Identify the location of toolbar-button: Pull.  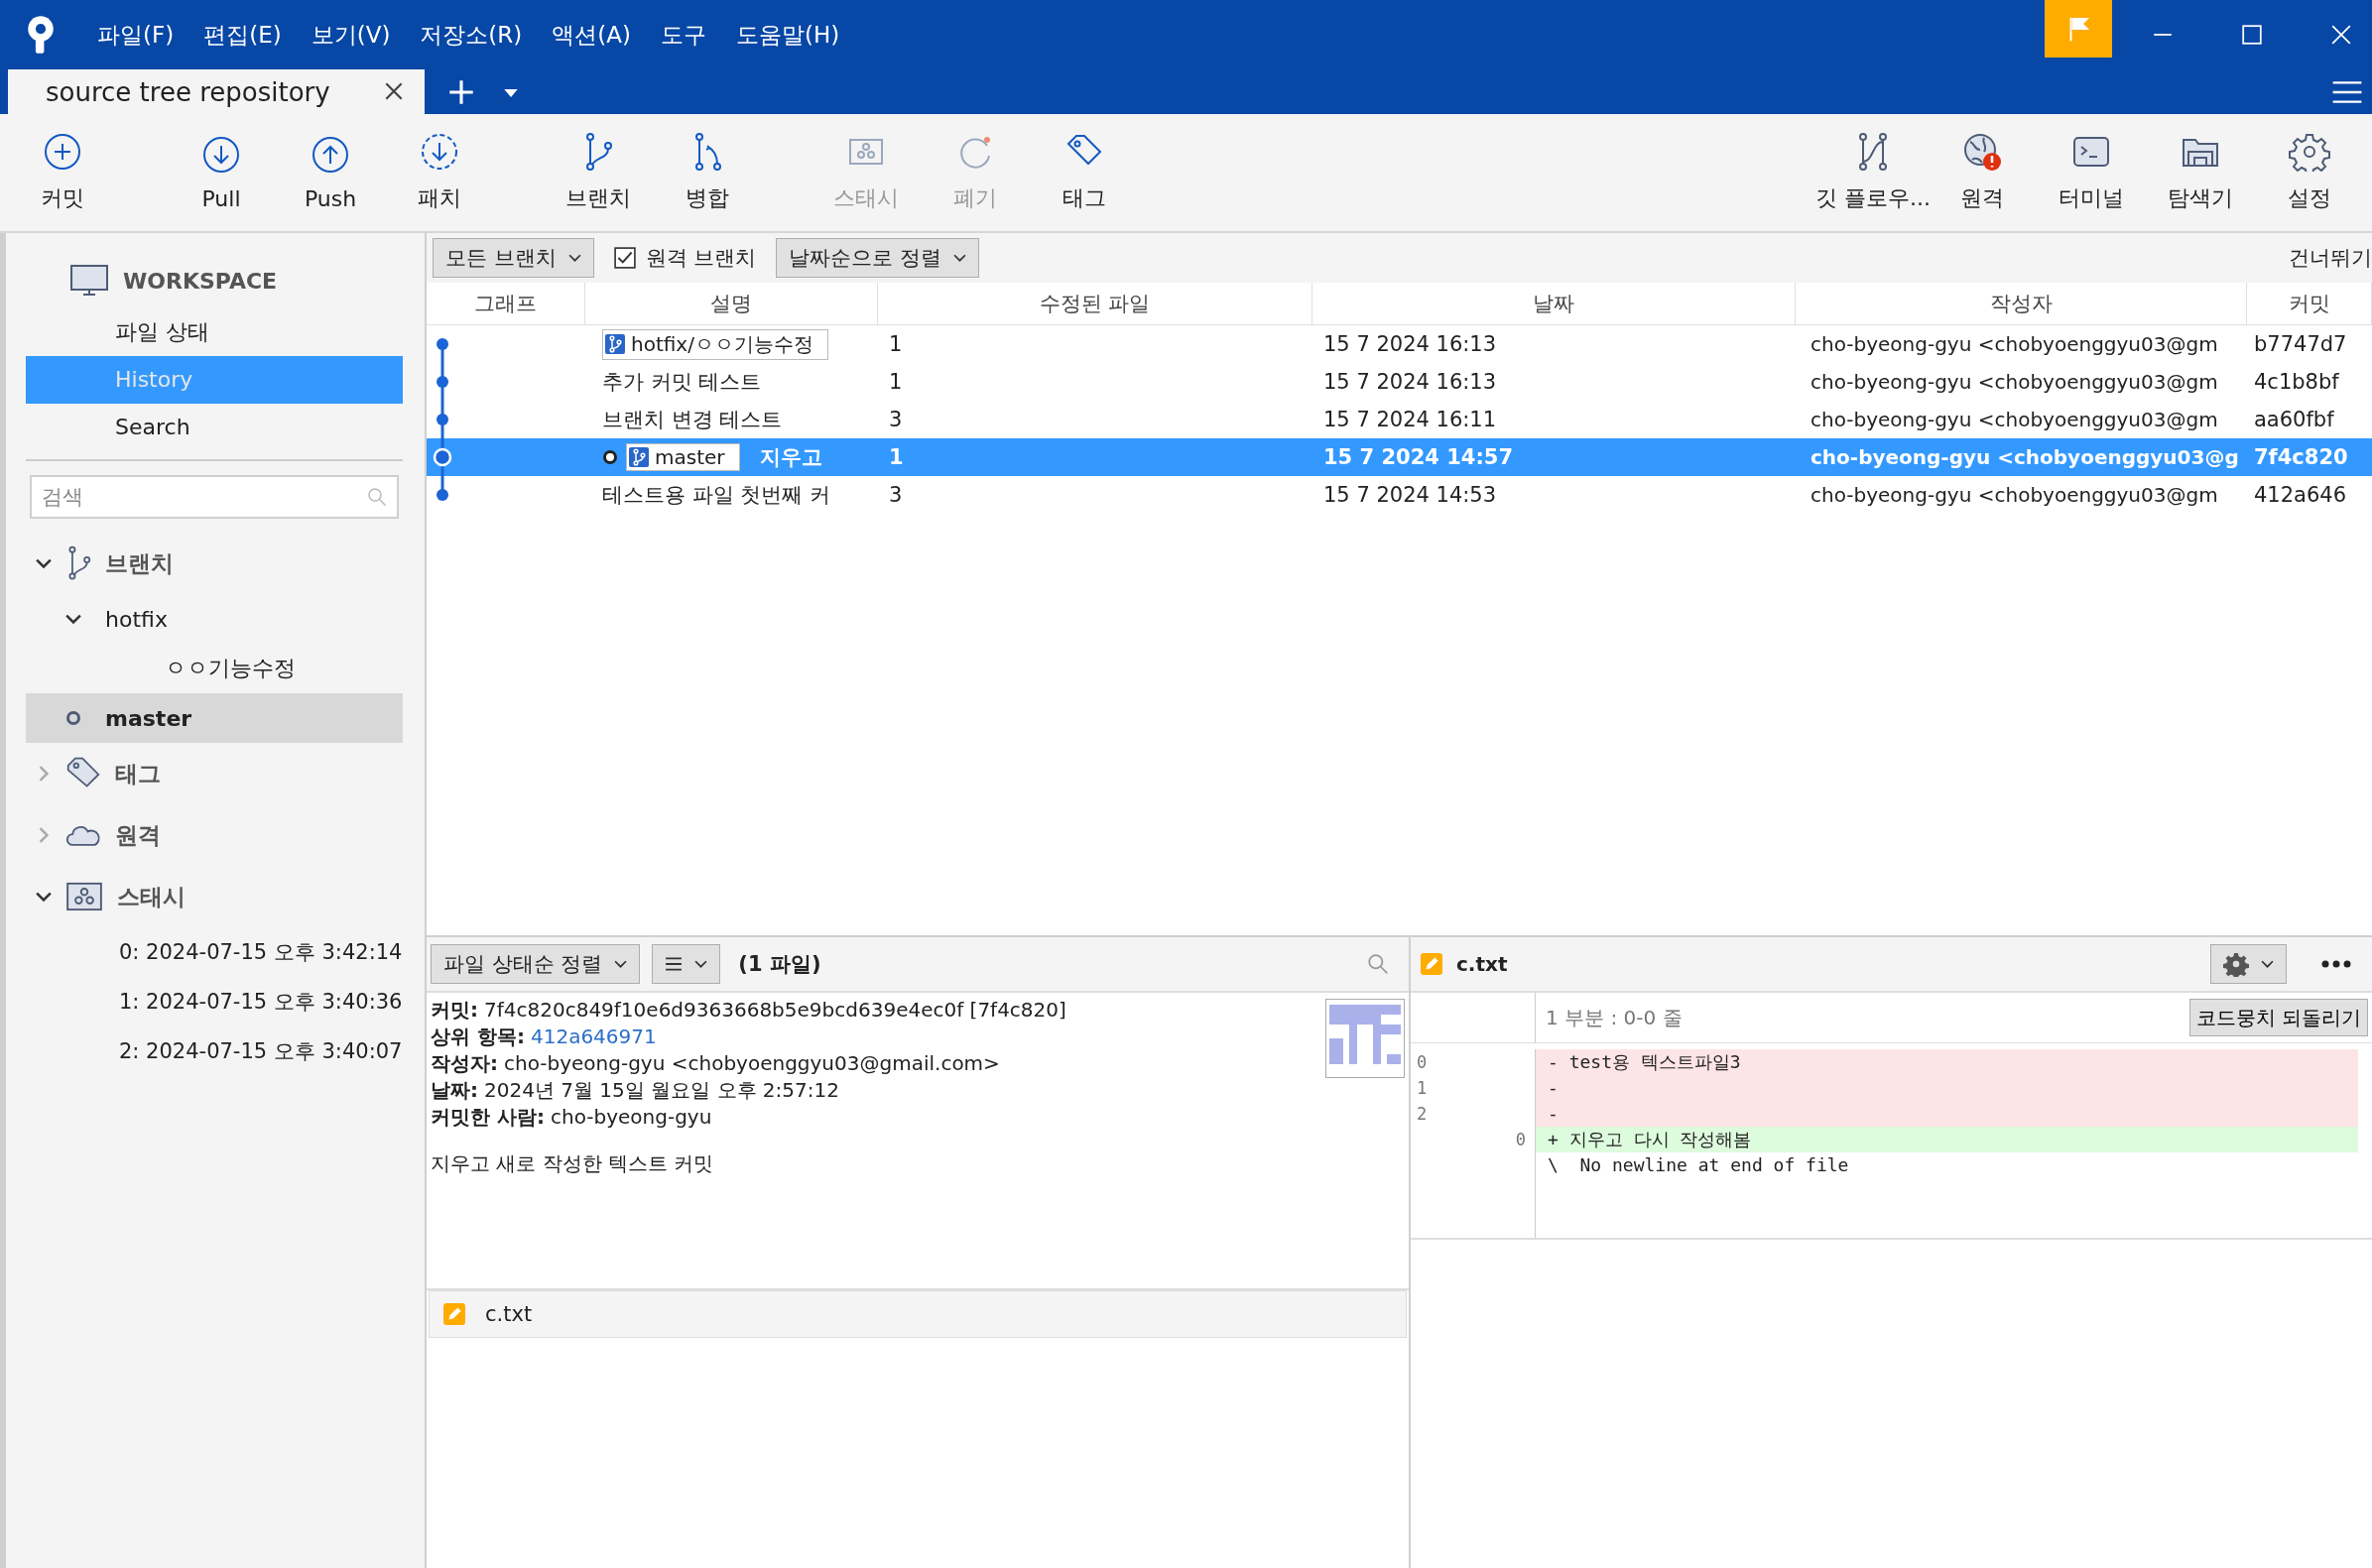
(221, 172).